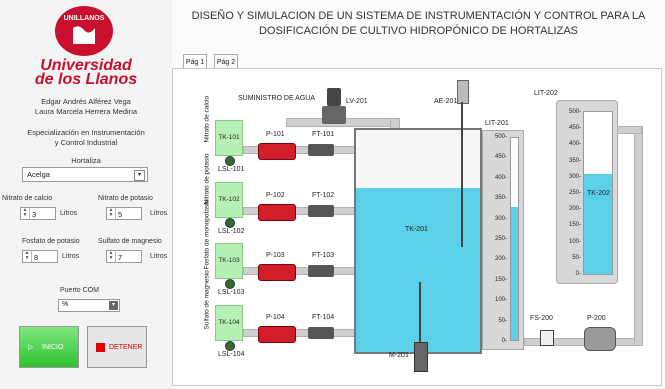  What do you see at coordinates (598, 193) in the screenshot?
I see `tk202-label: TK-202` at bounding box center [598, 193].